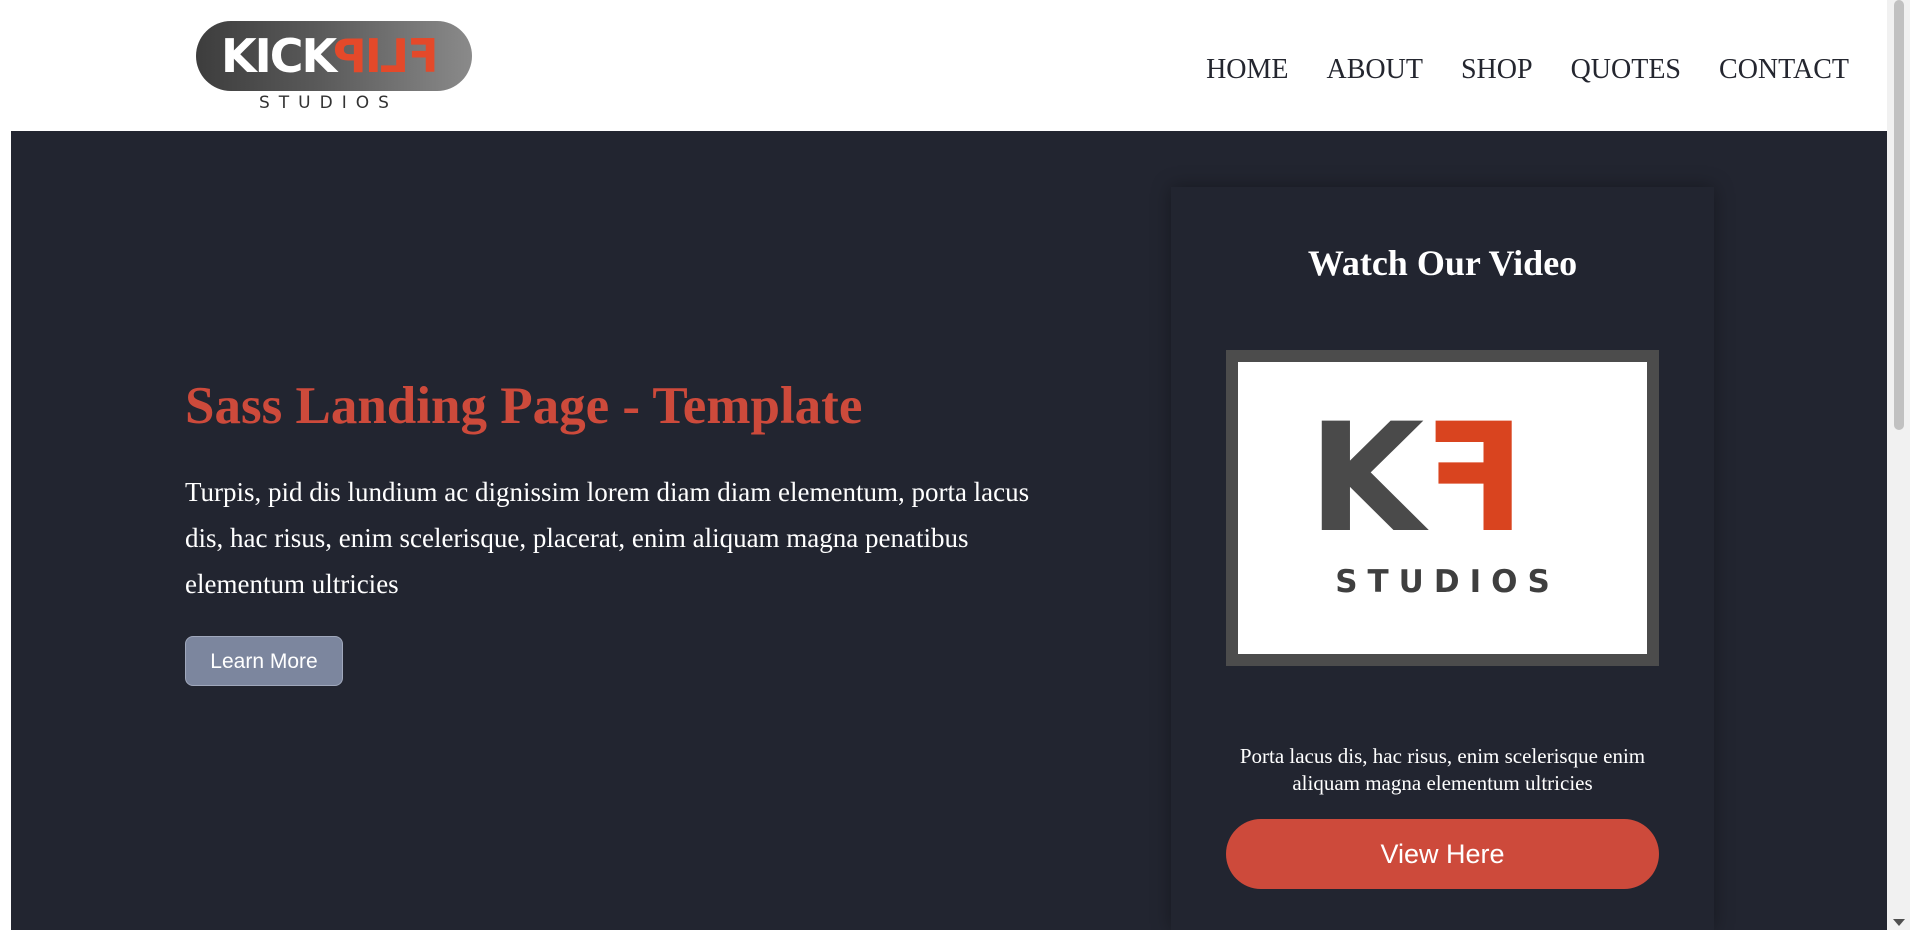 The width and height of the screenshot is (1910, 930). I want to click on hero-title: Sass Landing Page - Template, so click(524, 406).